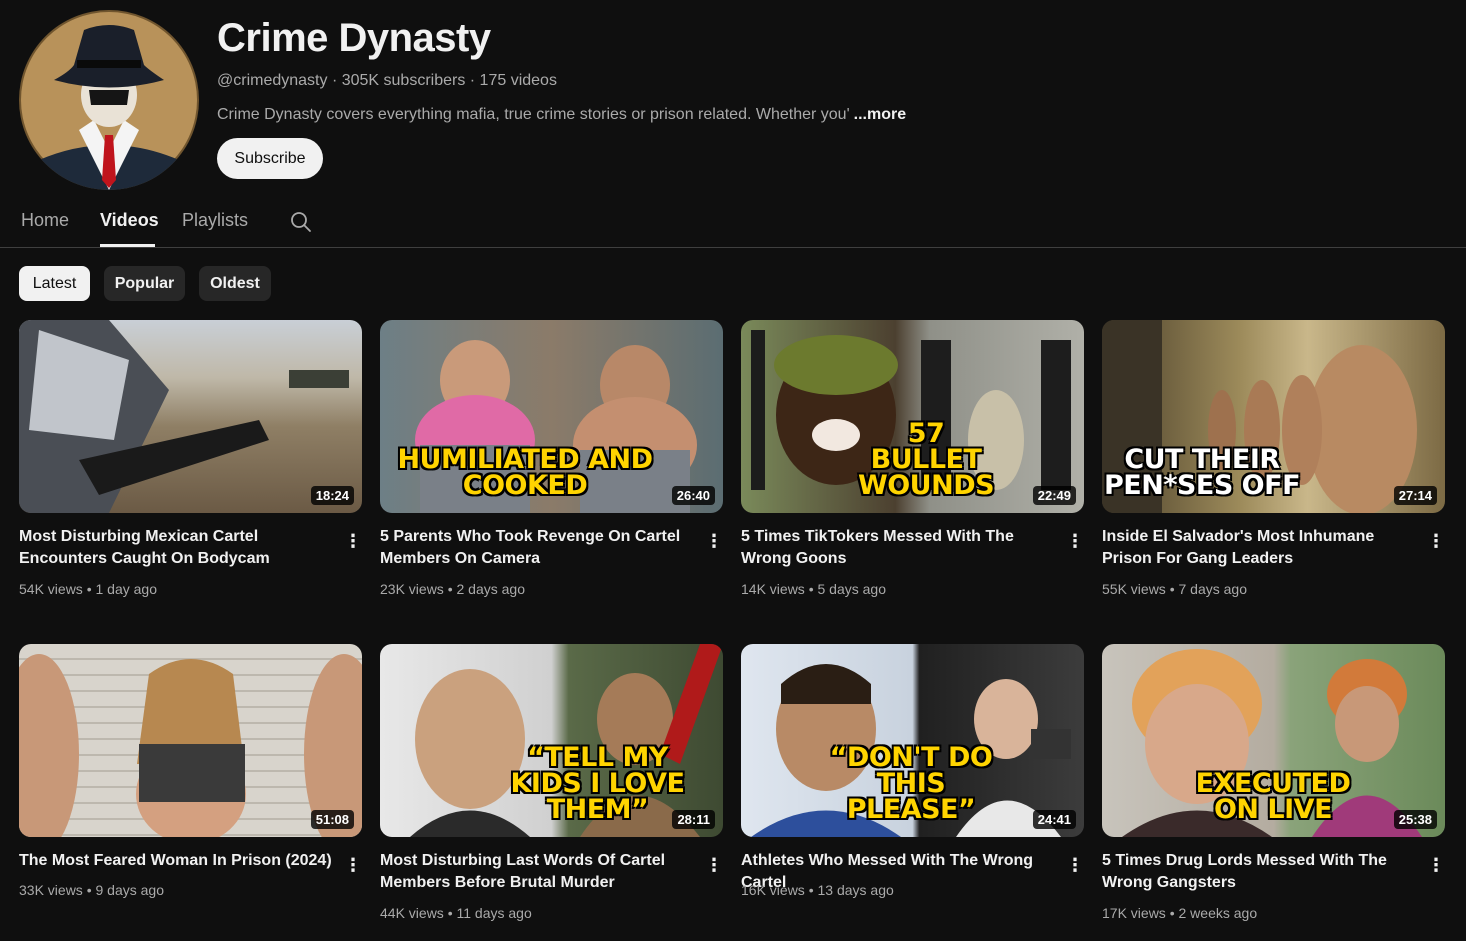 This screenshot has width=1466, height=941. What do you see at coordinates (126, 589) in the screenshot?
I see `video-age: 1 day ago` at bounding box center [126, 589].